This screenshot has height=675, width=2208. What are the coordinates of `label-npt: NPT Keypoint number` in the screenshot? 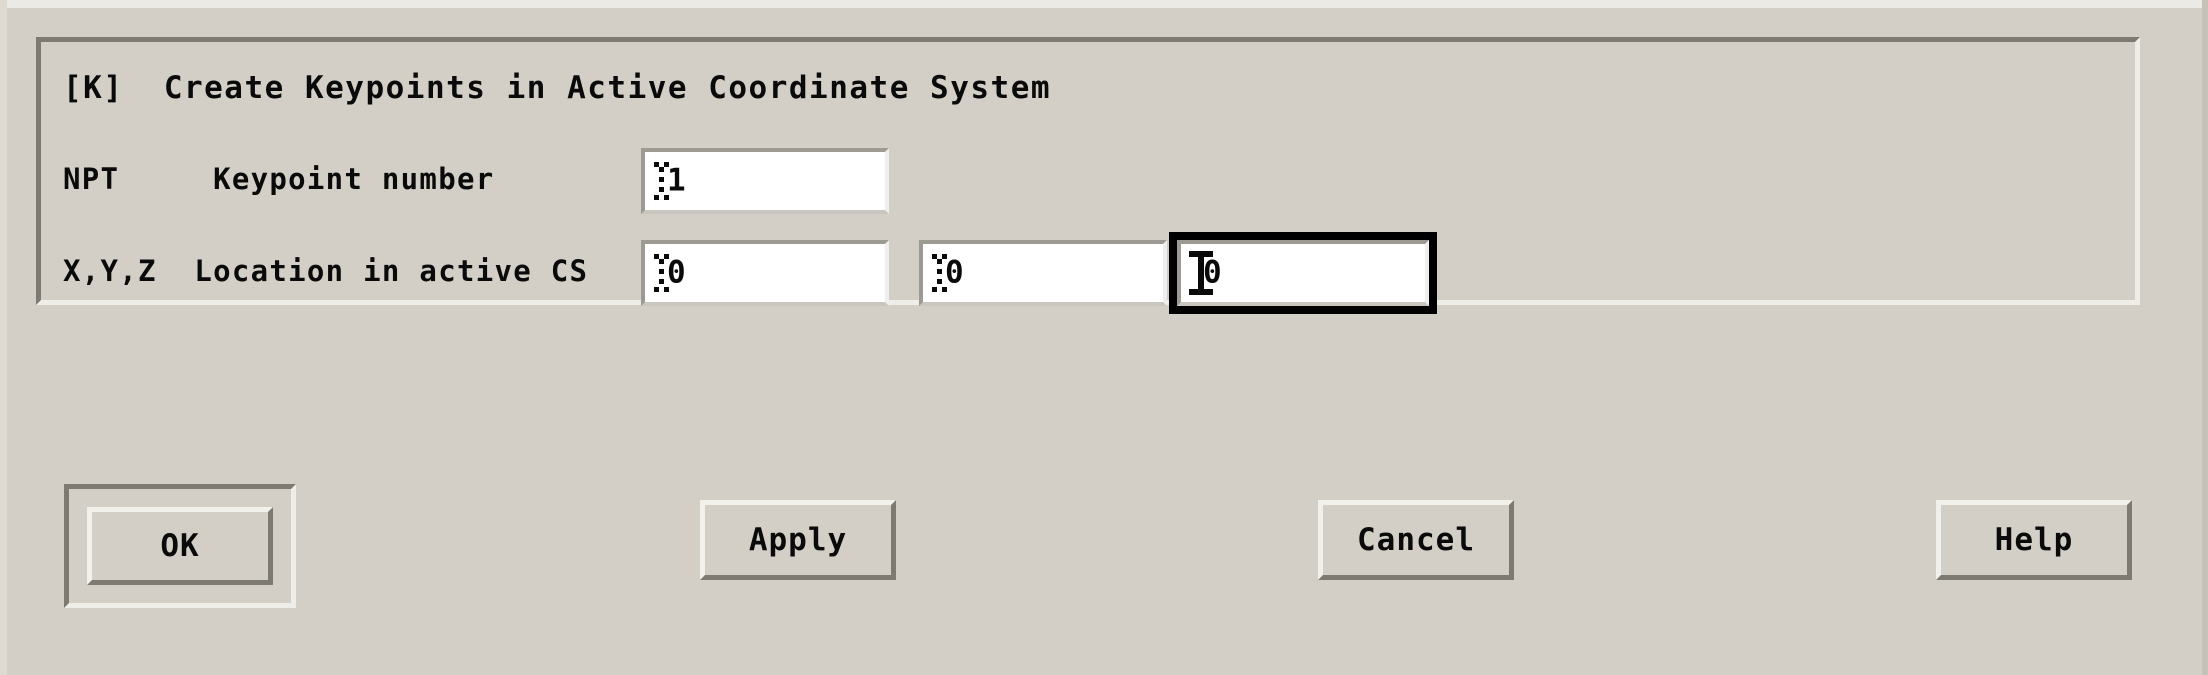 It's located at (279, 179).